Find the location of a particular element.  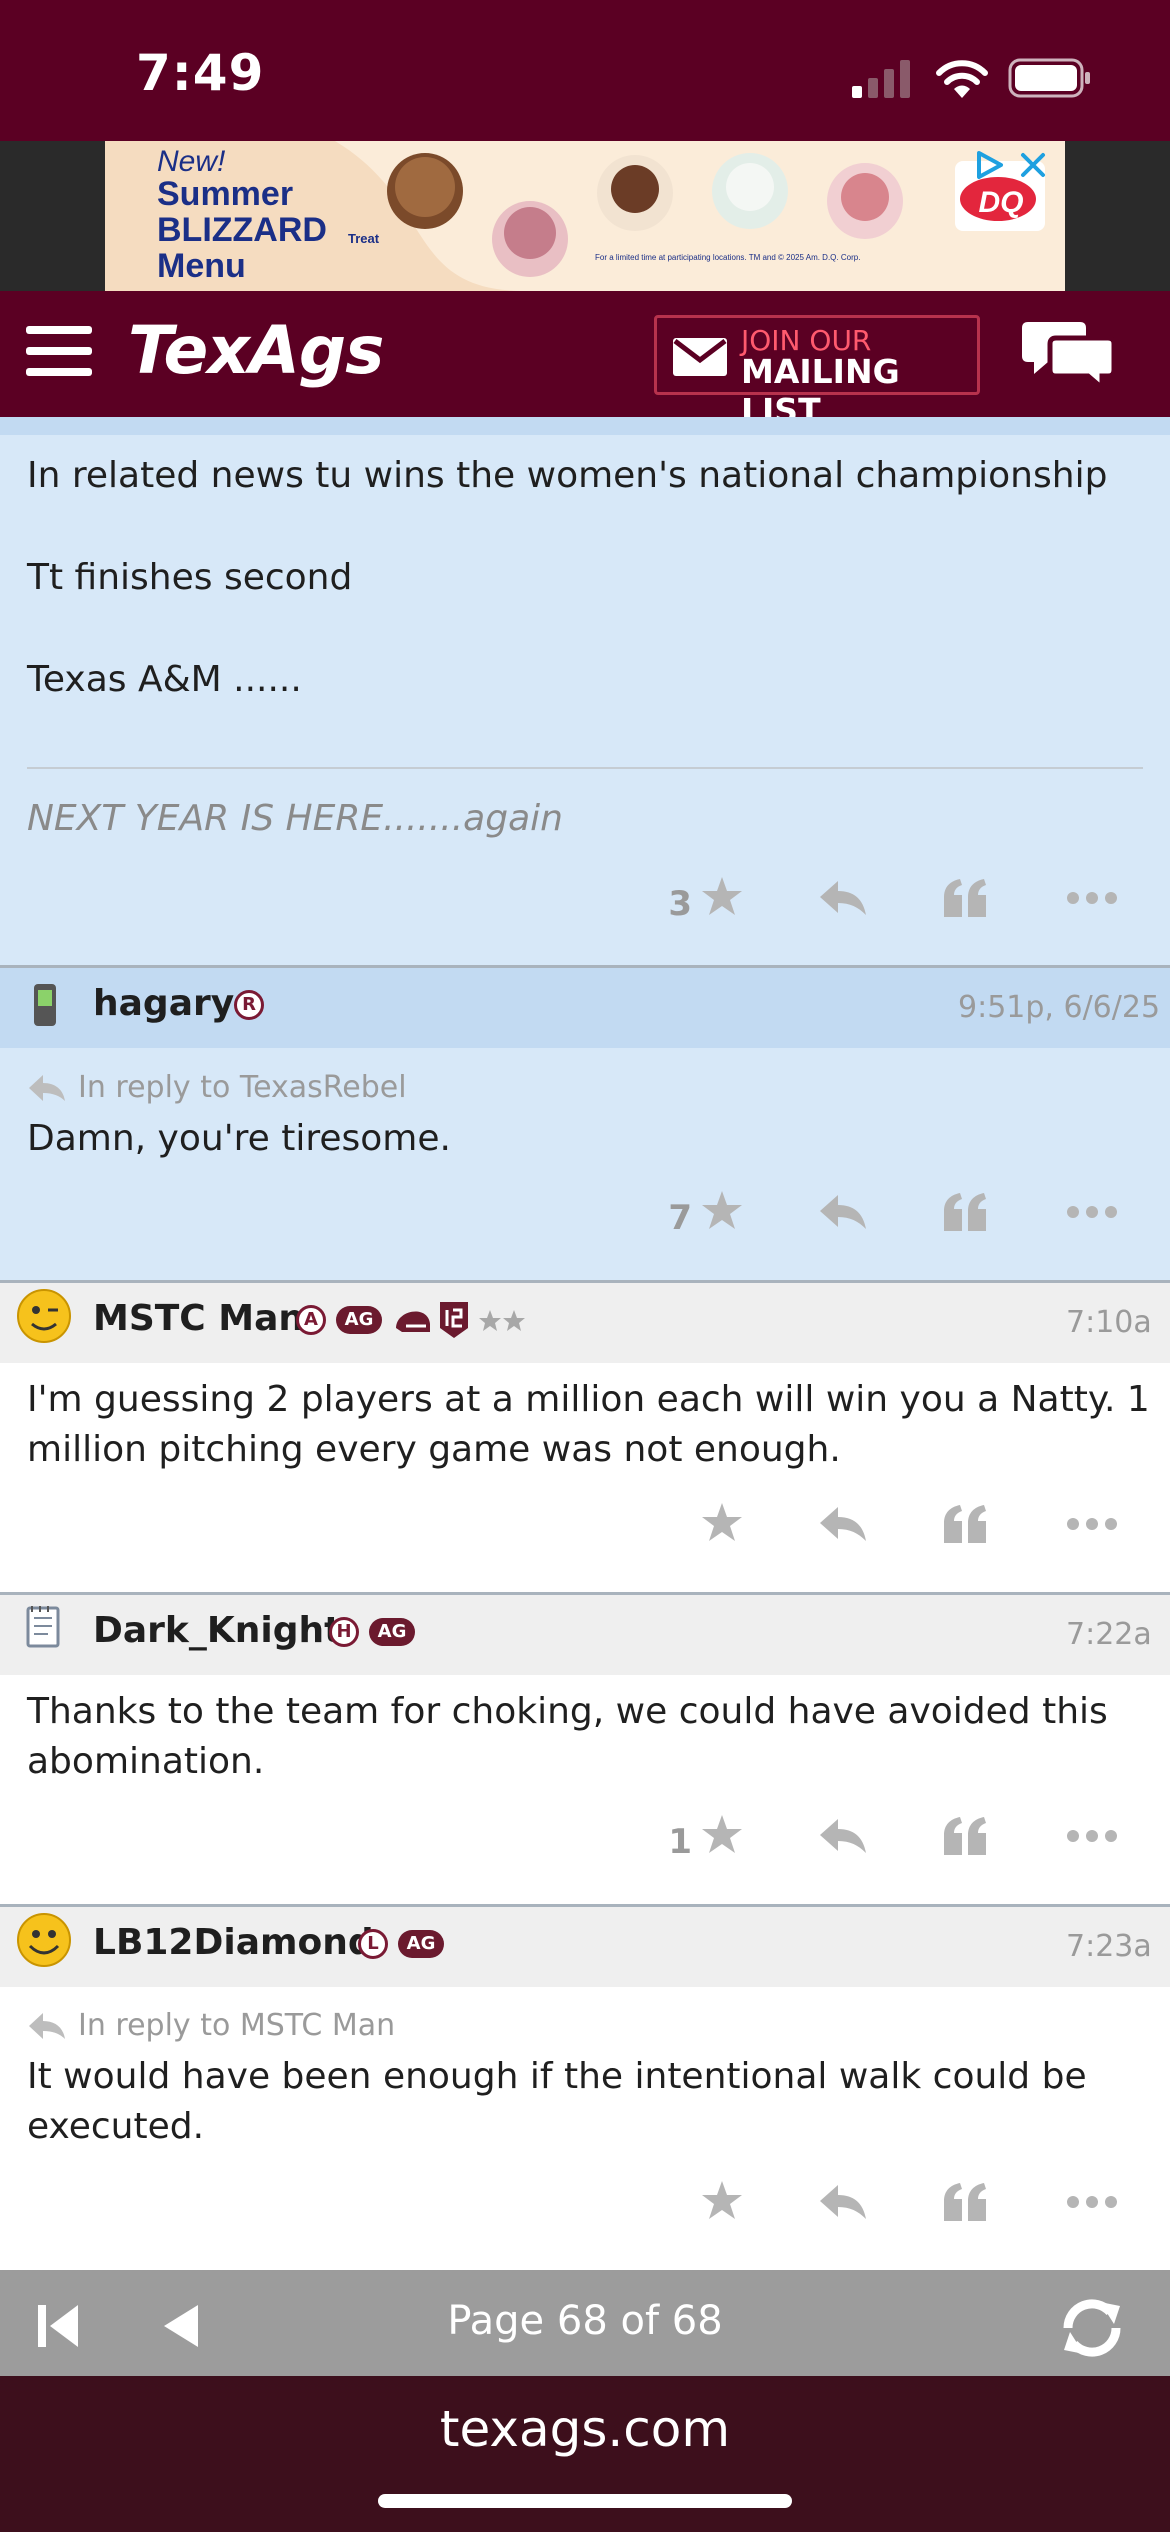

ad-text-new: New! is located at coordinates (191, 161).